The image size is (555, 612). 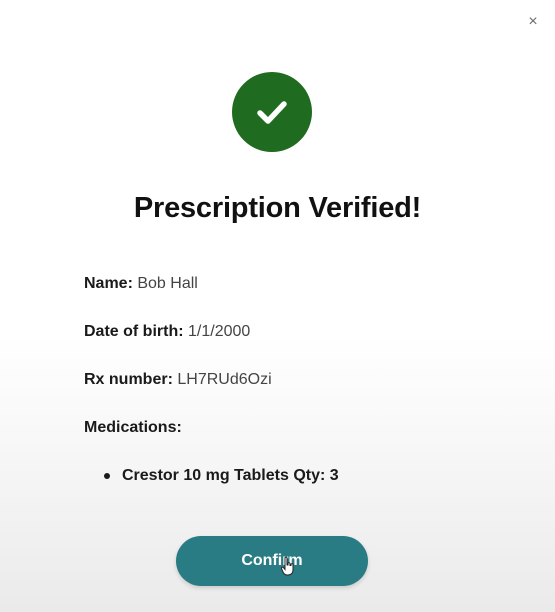 What do you see at coordinates (178, 344) in the screenshot?
I see `dob-row: Date of birth: 1/1/2000` at bounding box center [178, 344].